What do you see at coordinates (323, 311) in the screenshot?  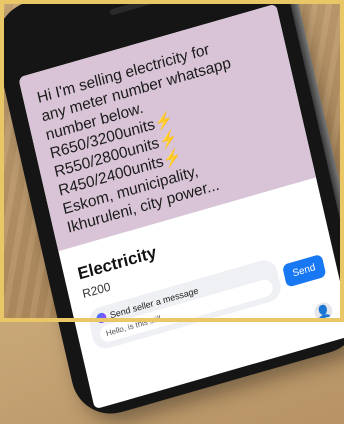 I see `person-icon: 👤` at bounding box center [323, 311].